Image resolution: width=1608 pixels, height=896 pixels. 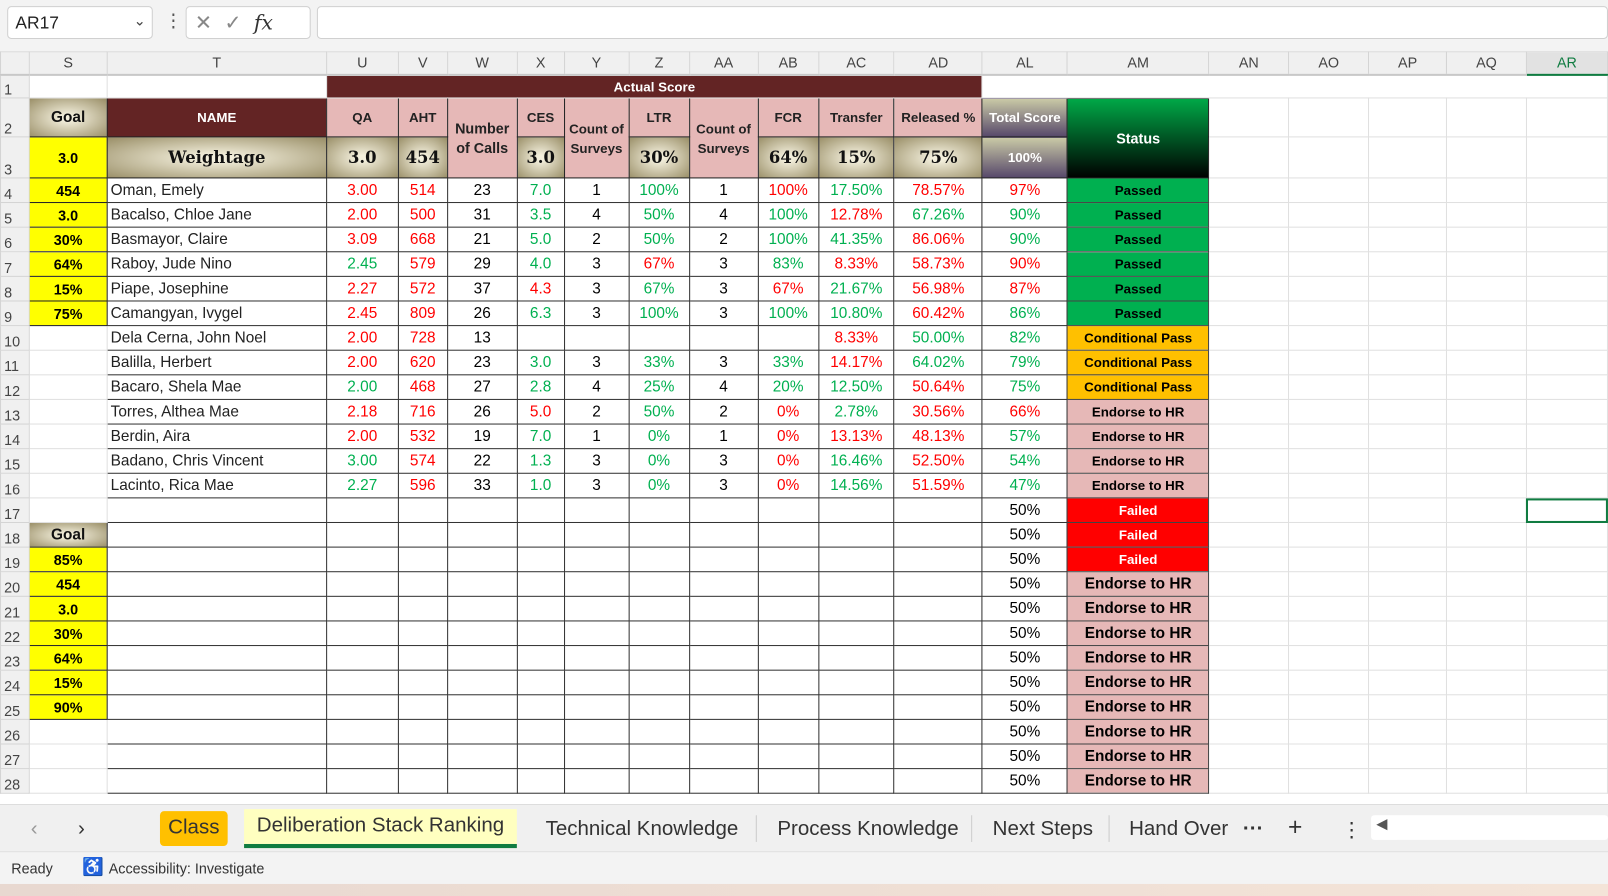 I want to click on transfer-value: 14.56%, so click(x=856, y=485).